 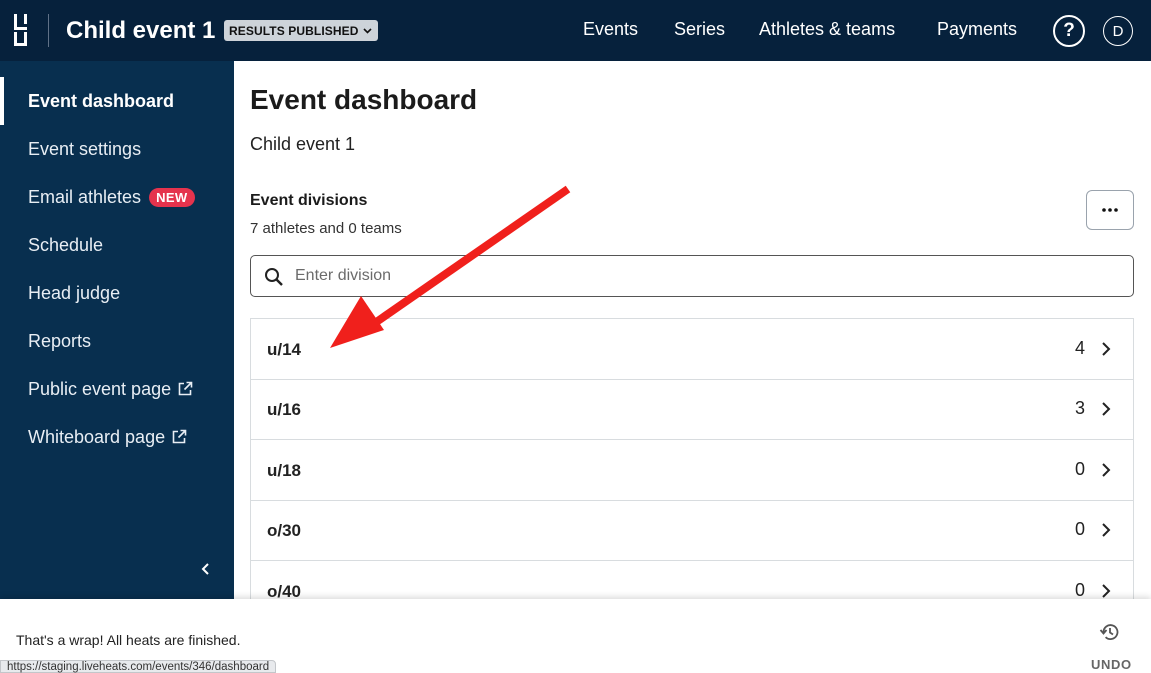 What do you see at coordinates (24, 30) in the screenshot?
I see `logo-icon` at bounding box center [24, 30].